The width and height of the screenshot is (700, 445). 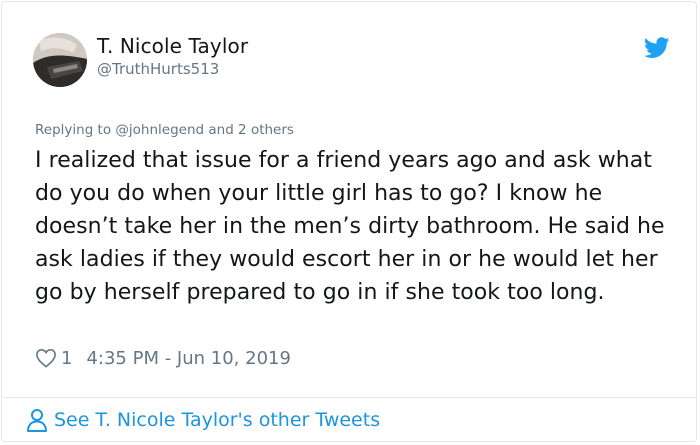 What do you see at coordinates (158, 69) in the screenshot?
I see `user-handle: @TruthHurts513` at bounding box center [158, 69].